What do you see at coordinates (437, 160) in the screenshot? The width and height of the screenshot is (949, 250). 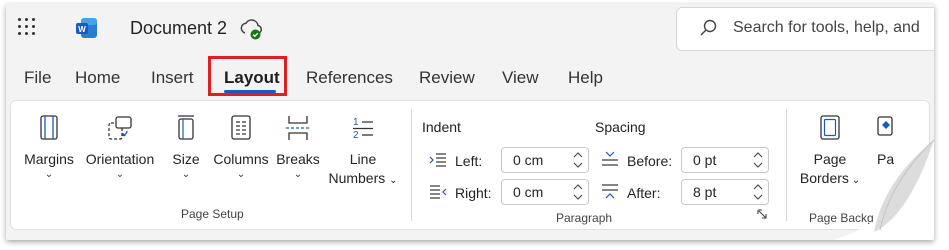 I see `indent-left-icon` at bounding box center [437, 160].